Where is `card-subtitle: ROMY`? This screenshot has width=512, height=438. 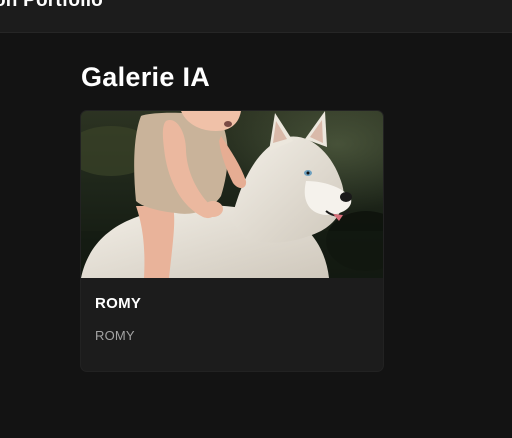 card-subtitle: ROMY is located at coordinates (115, 335).